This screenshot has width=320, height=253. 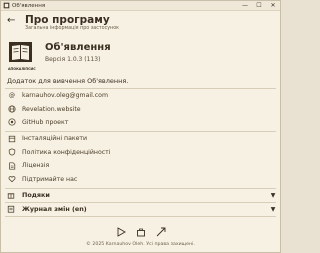 I want to click on acknowledgements-label: Подяки, so click(x=36, y=195).